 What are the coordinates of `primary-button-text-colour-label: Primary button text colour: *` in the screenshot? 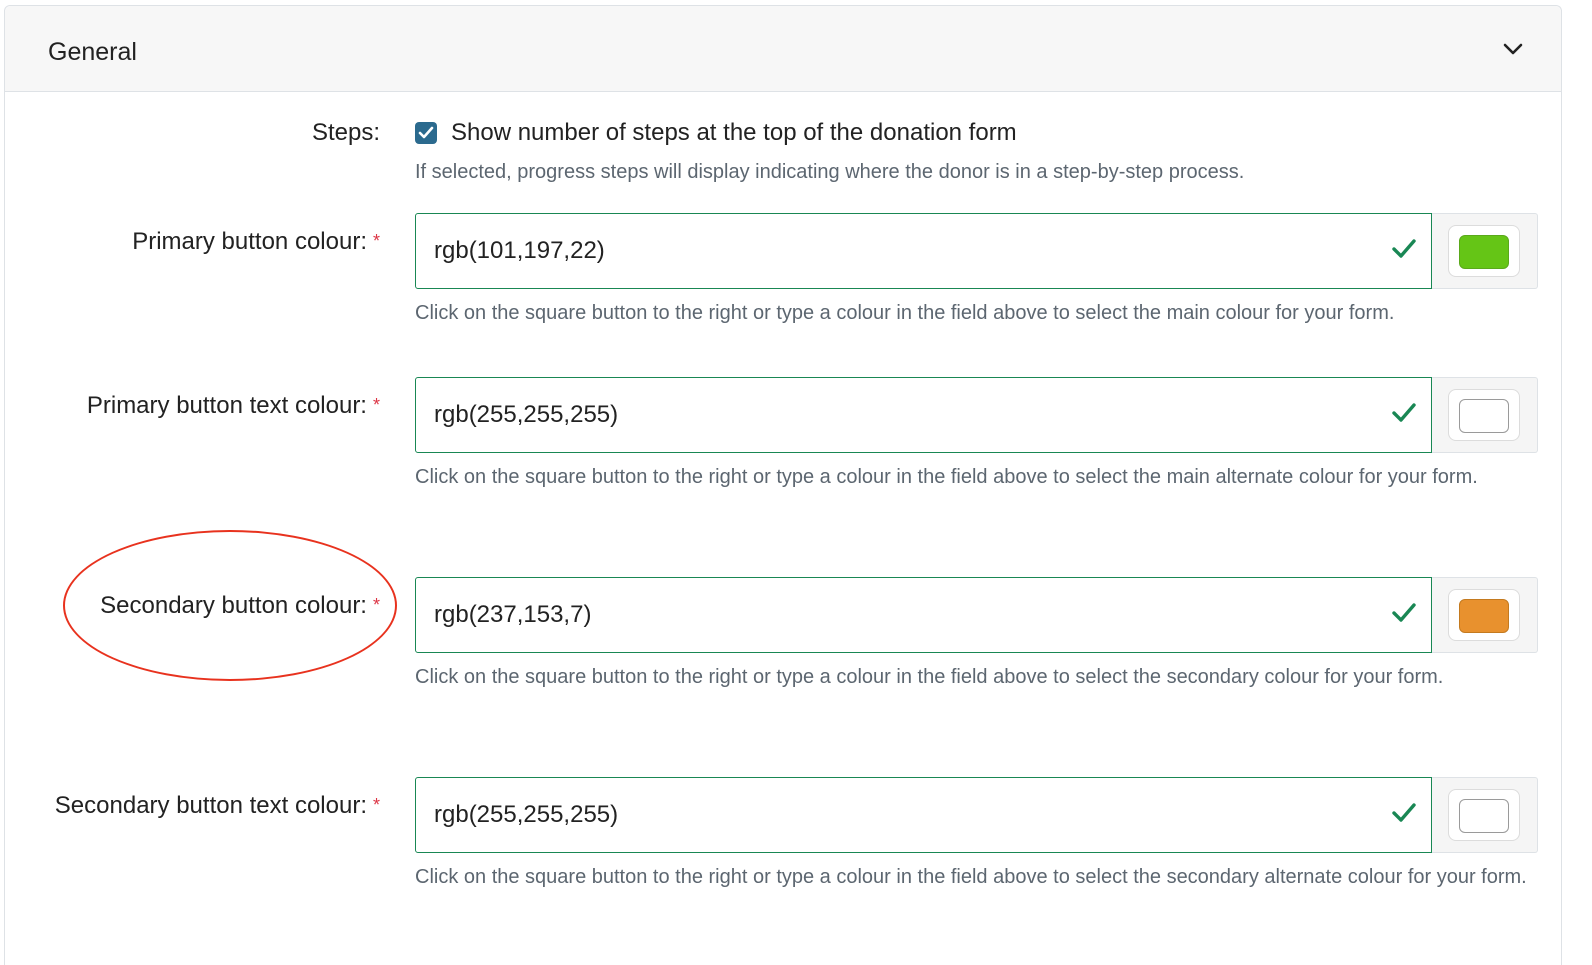 It's located at (233, 405).